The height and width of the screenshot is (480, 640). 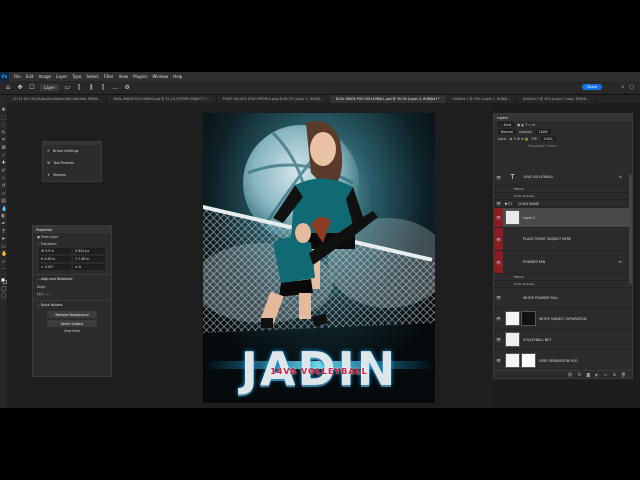 What do you see at coordinates (623, 374) in the screenshot?
I see `delete-layer-icon: 🗑` at bounding box center [623, 374].